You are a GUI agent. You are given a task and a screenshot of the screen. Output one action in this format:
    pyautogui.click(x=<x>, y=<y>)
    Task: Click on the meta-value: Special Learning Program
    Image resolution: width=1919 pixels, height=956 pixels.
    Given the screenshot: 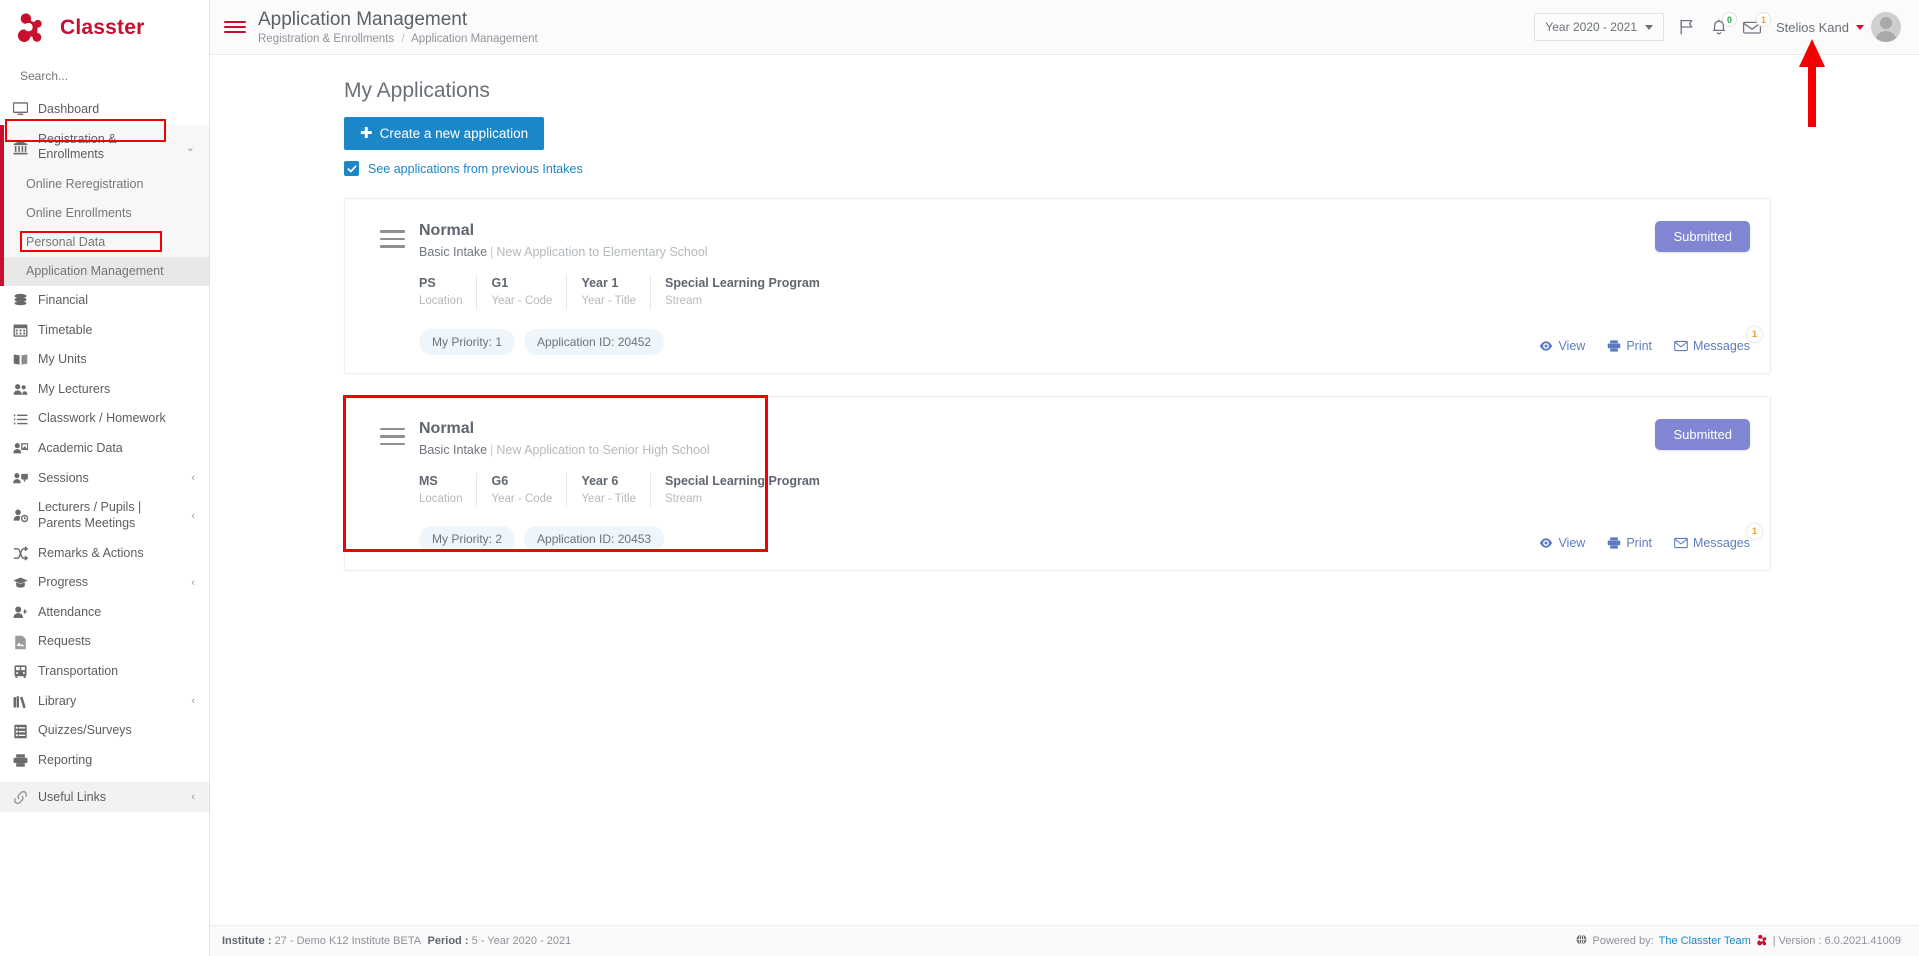 What is the action you would take?
    pyautogui.click(x=742, y=480)
    